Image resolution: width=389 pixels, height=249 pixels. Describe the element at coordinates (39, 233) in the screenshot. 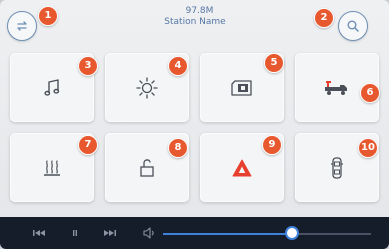

I see `previous-track-icon` at that location.